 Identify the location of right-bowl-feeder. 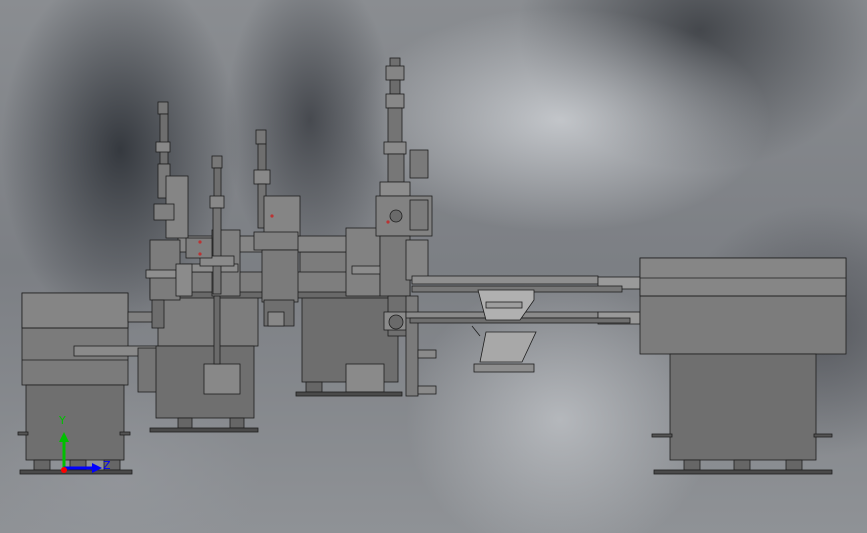
(743, 366).